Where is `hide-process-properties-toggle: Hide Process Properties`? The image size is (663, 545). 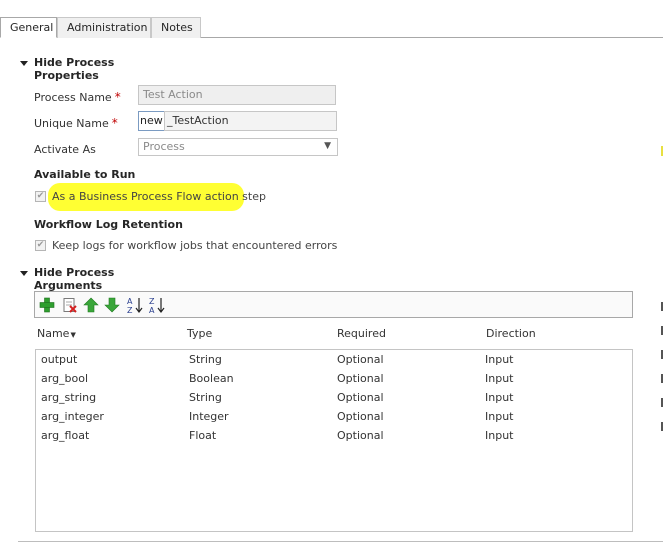
hide-process-properties-toggle: Hide Process Properties is located at coordinates (93, 69).